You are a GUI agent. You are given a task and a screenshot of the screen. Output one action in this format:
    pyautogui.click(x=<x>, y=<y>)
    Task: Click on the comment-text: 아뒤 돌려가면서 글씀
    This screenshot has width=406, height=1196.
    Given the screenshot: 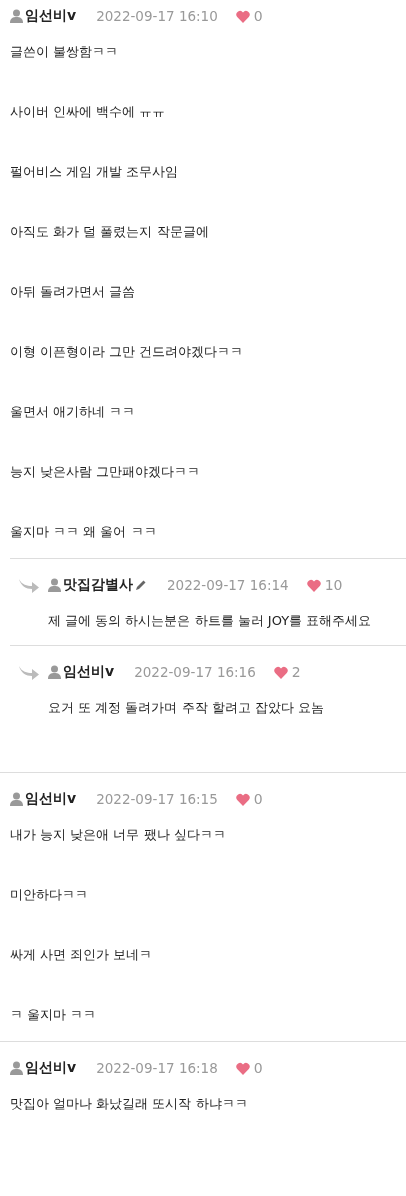 What is the action you would take?
    pyautogui.click(x=73, y=292)
    